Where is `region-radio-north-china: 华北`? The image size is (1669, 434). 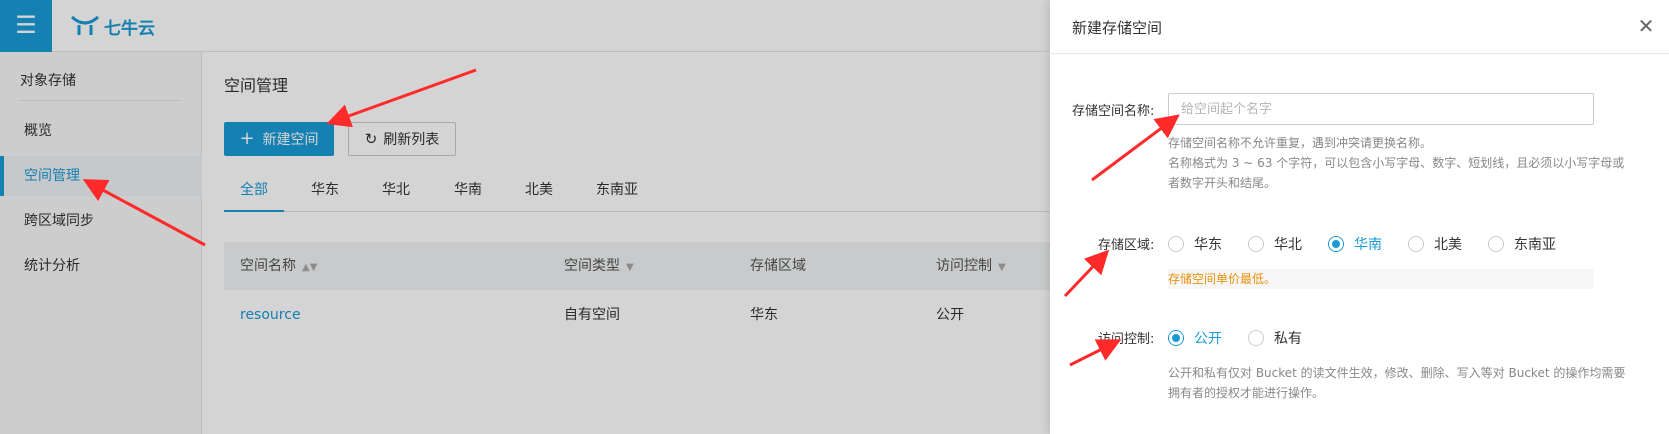 region-radio-north-china: 华北 is located at coordinates (1275, 244).